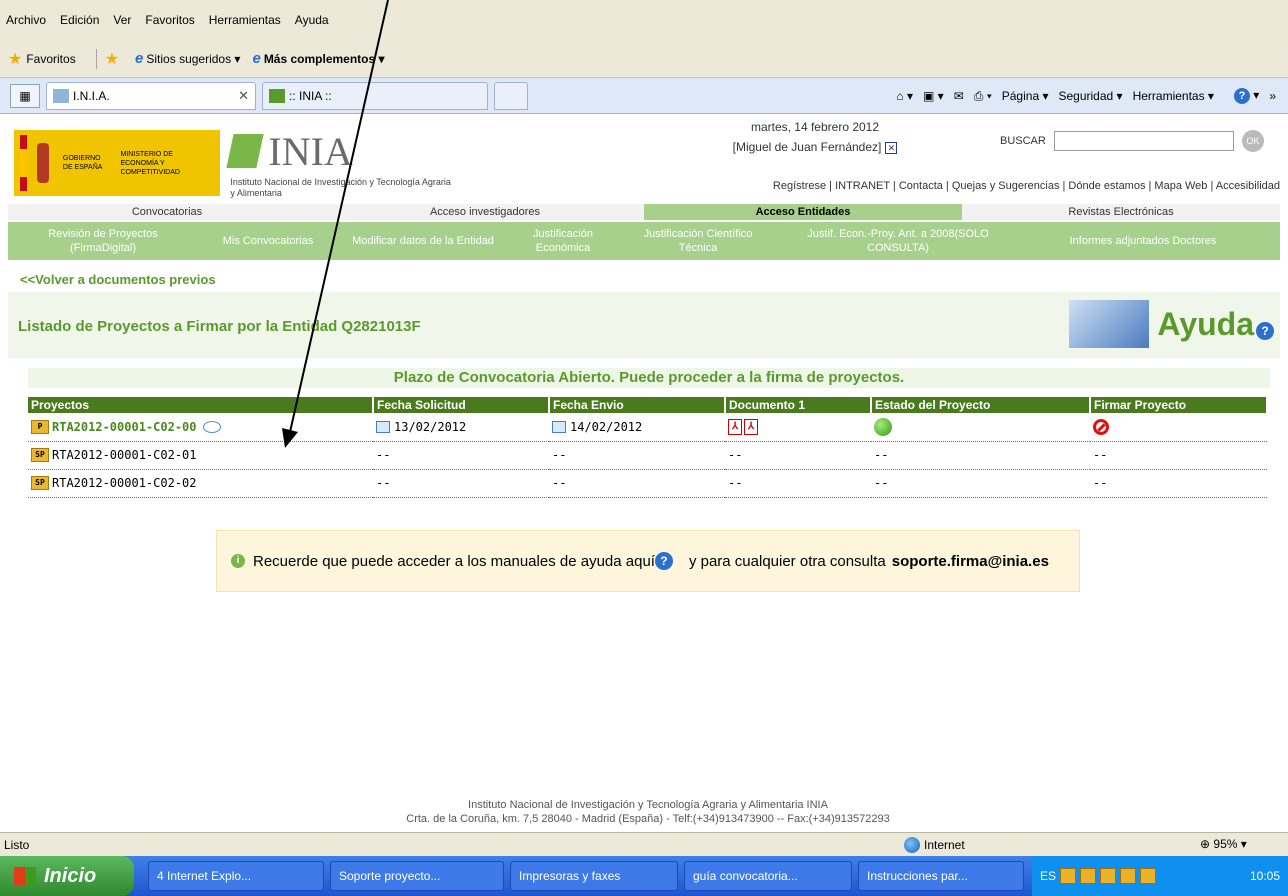 This screenshot has width=1288, height=896. What do you see at coordinates (169, 20) in the screenshot?
I see `menu-favoritos: Favoritos` at bounding box center [169, 20].